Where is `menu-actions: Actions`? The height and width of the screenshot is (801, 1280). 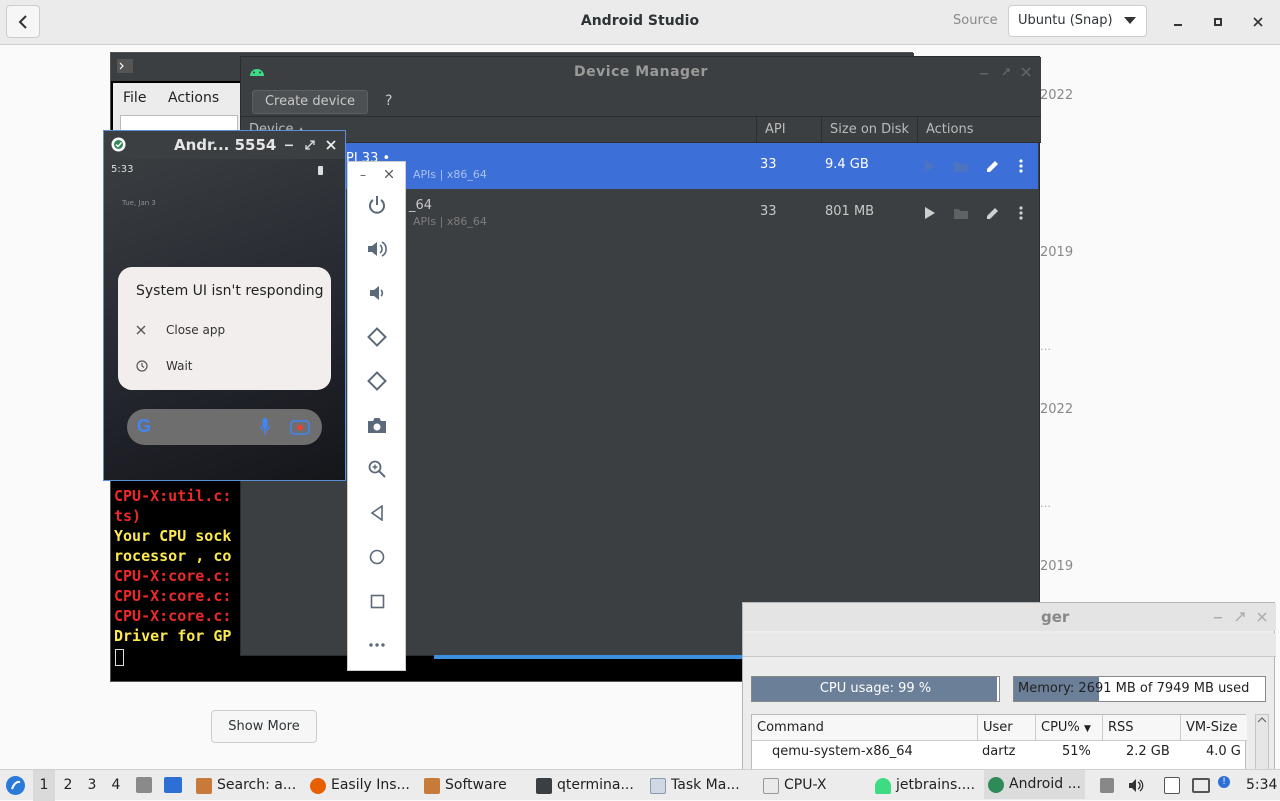
menu-actions: Actions is located at coordinates (193, 98).